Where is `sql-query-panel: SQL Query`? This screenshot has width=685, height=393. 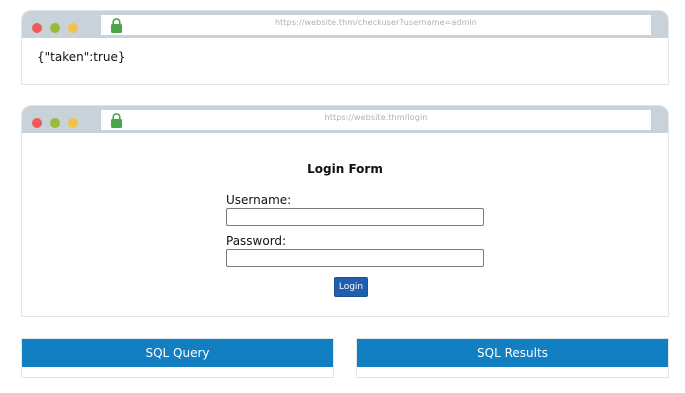 sql-query-panel: SQL Query is located at coordinates (177, 358).